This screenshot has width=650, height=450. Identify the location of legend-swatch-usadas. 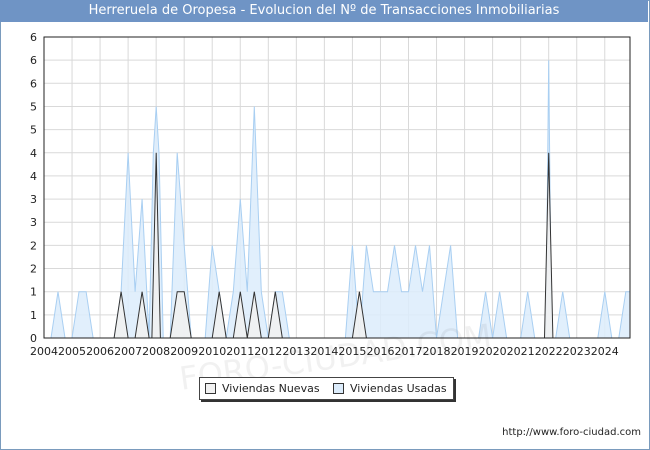
(338, 388).